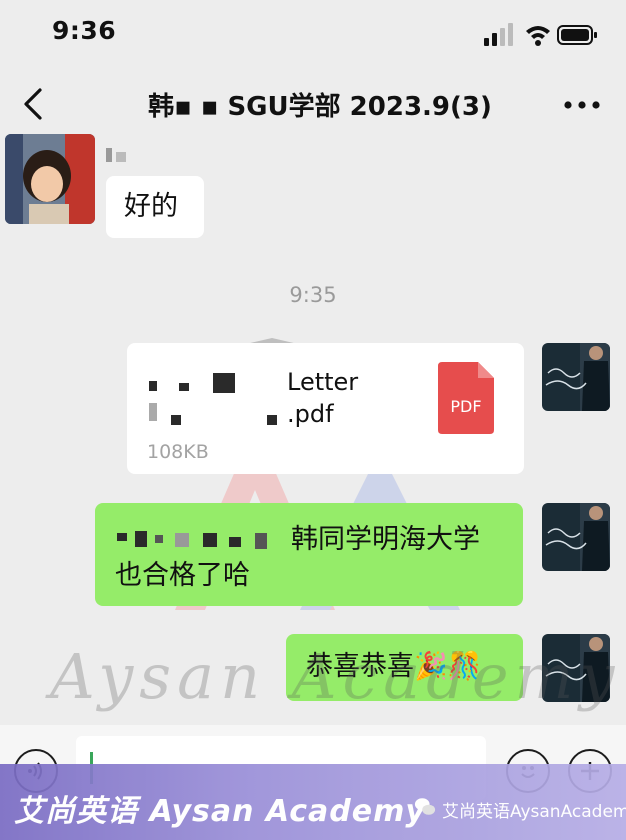 The image size is (626, 840). What do you see at coordinates (36, 104) in the screenshot?
I see `back-icon` at bounding box center [36, 104].